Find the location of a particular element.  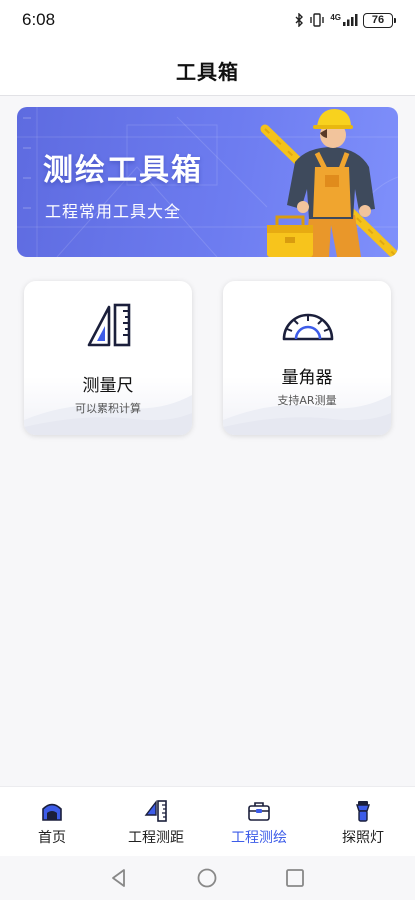

app-header: 工具箱 is located at coordinates (207, 68).